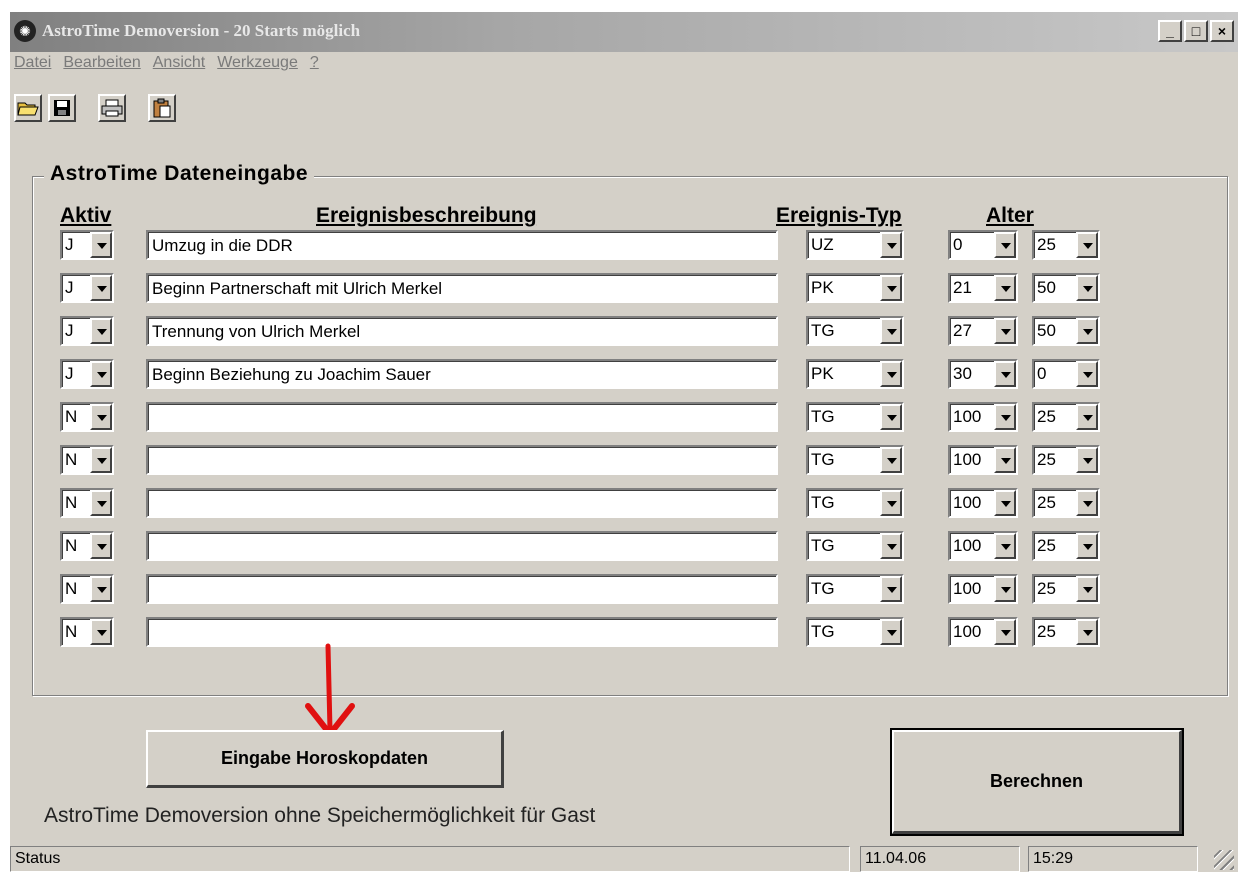 This screenshot has width=1244, height=872. I want to click on menu-werkzeuge: Werkzeuge, so click(257, 63).